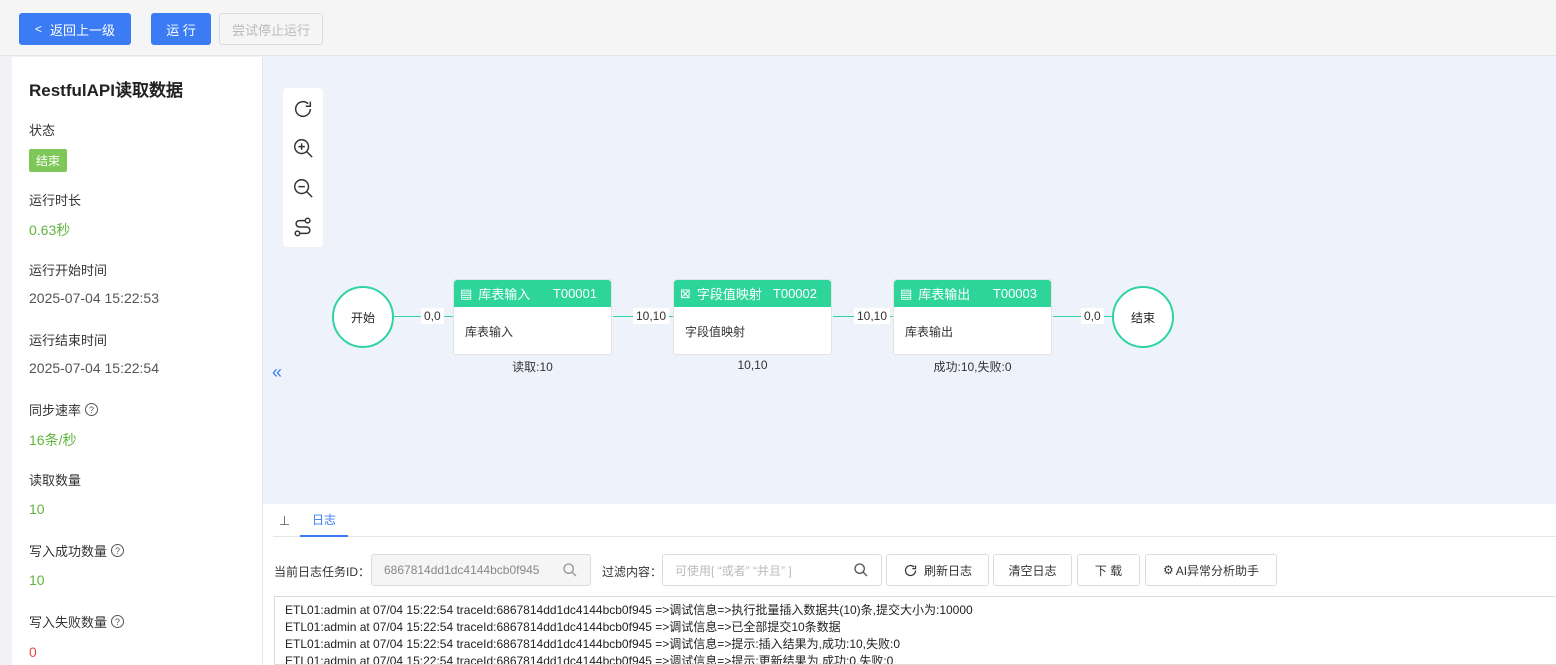 This screenshot has width=1556, height=665. I want to click on write-success-label-row: 写入成功数量 ?, so click(77, 550).